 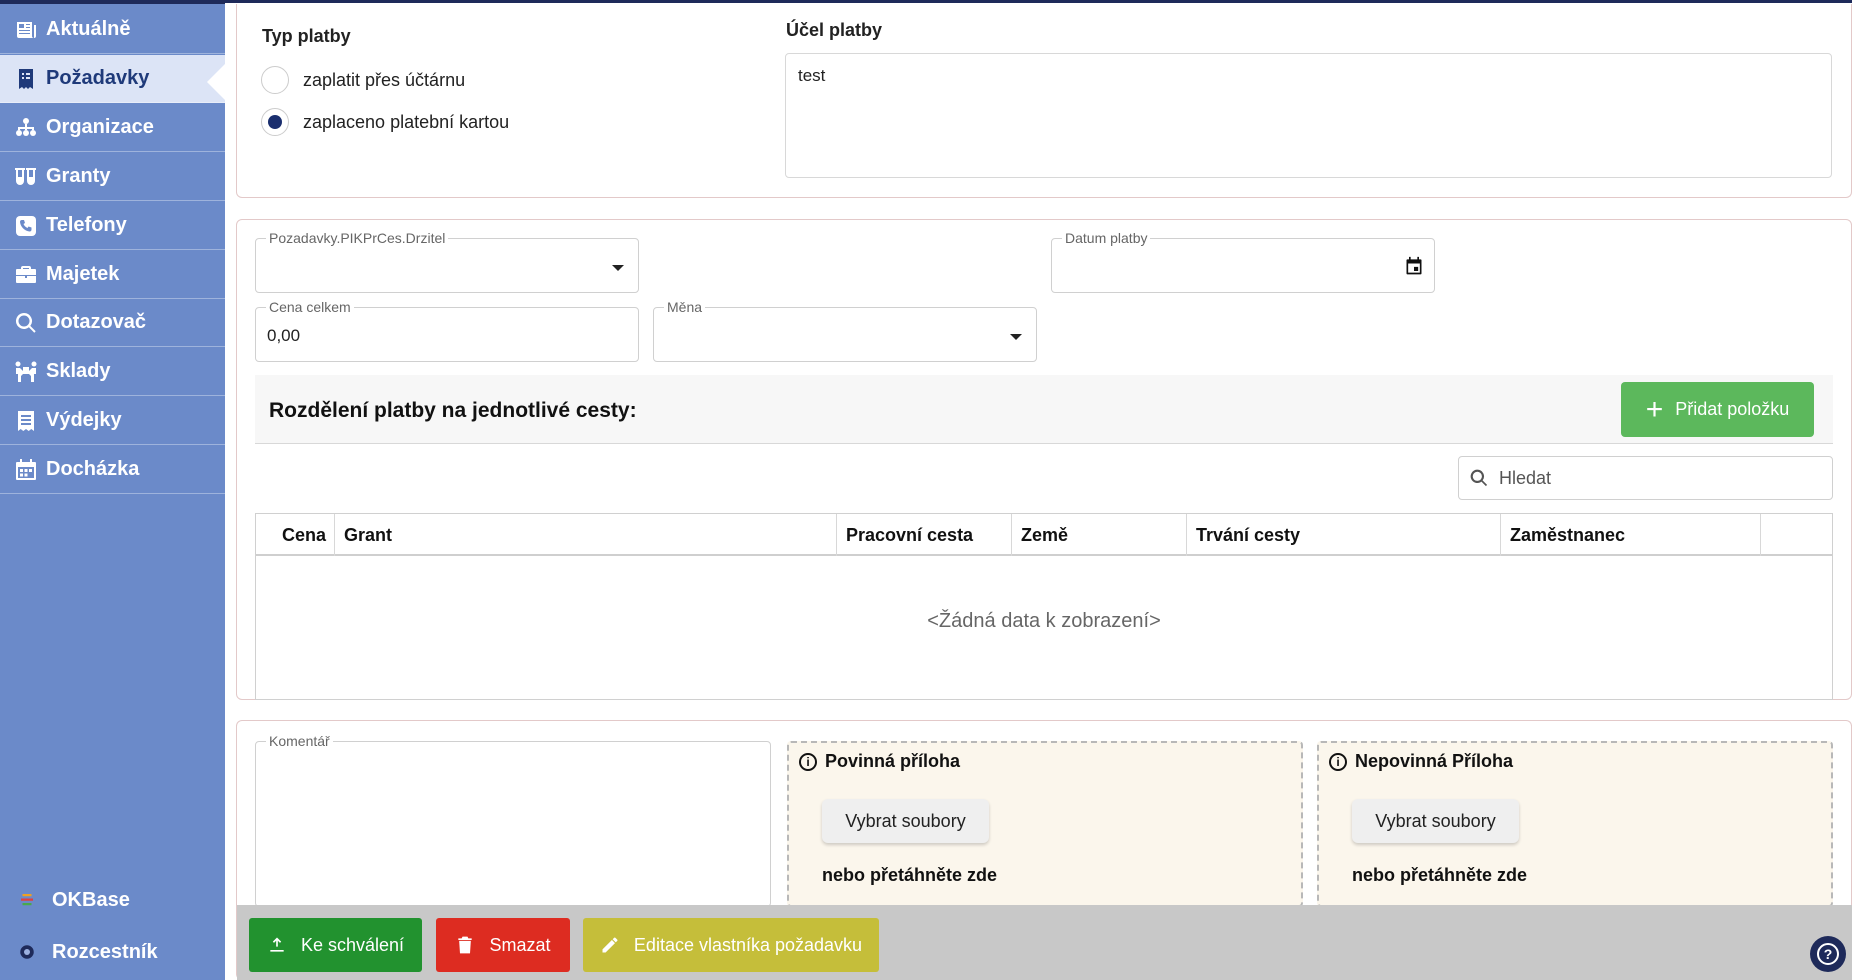 What do you see at coordinates (513, 820) in the screenshot?
I see `comment-textarea: Komentář` at bounding box center [513, 820].